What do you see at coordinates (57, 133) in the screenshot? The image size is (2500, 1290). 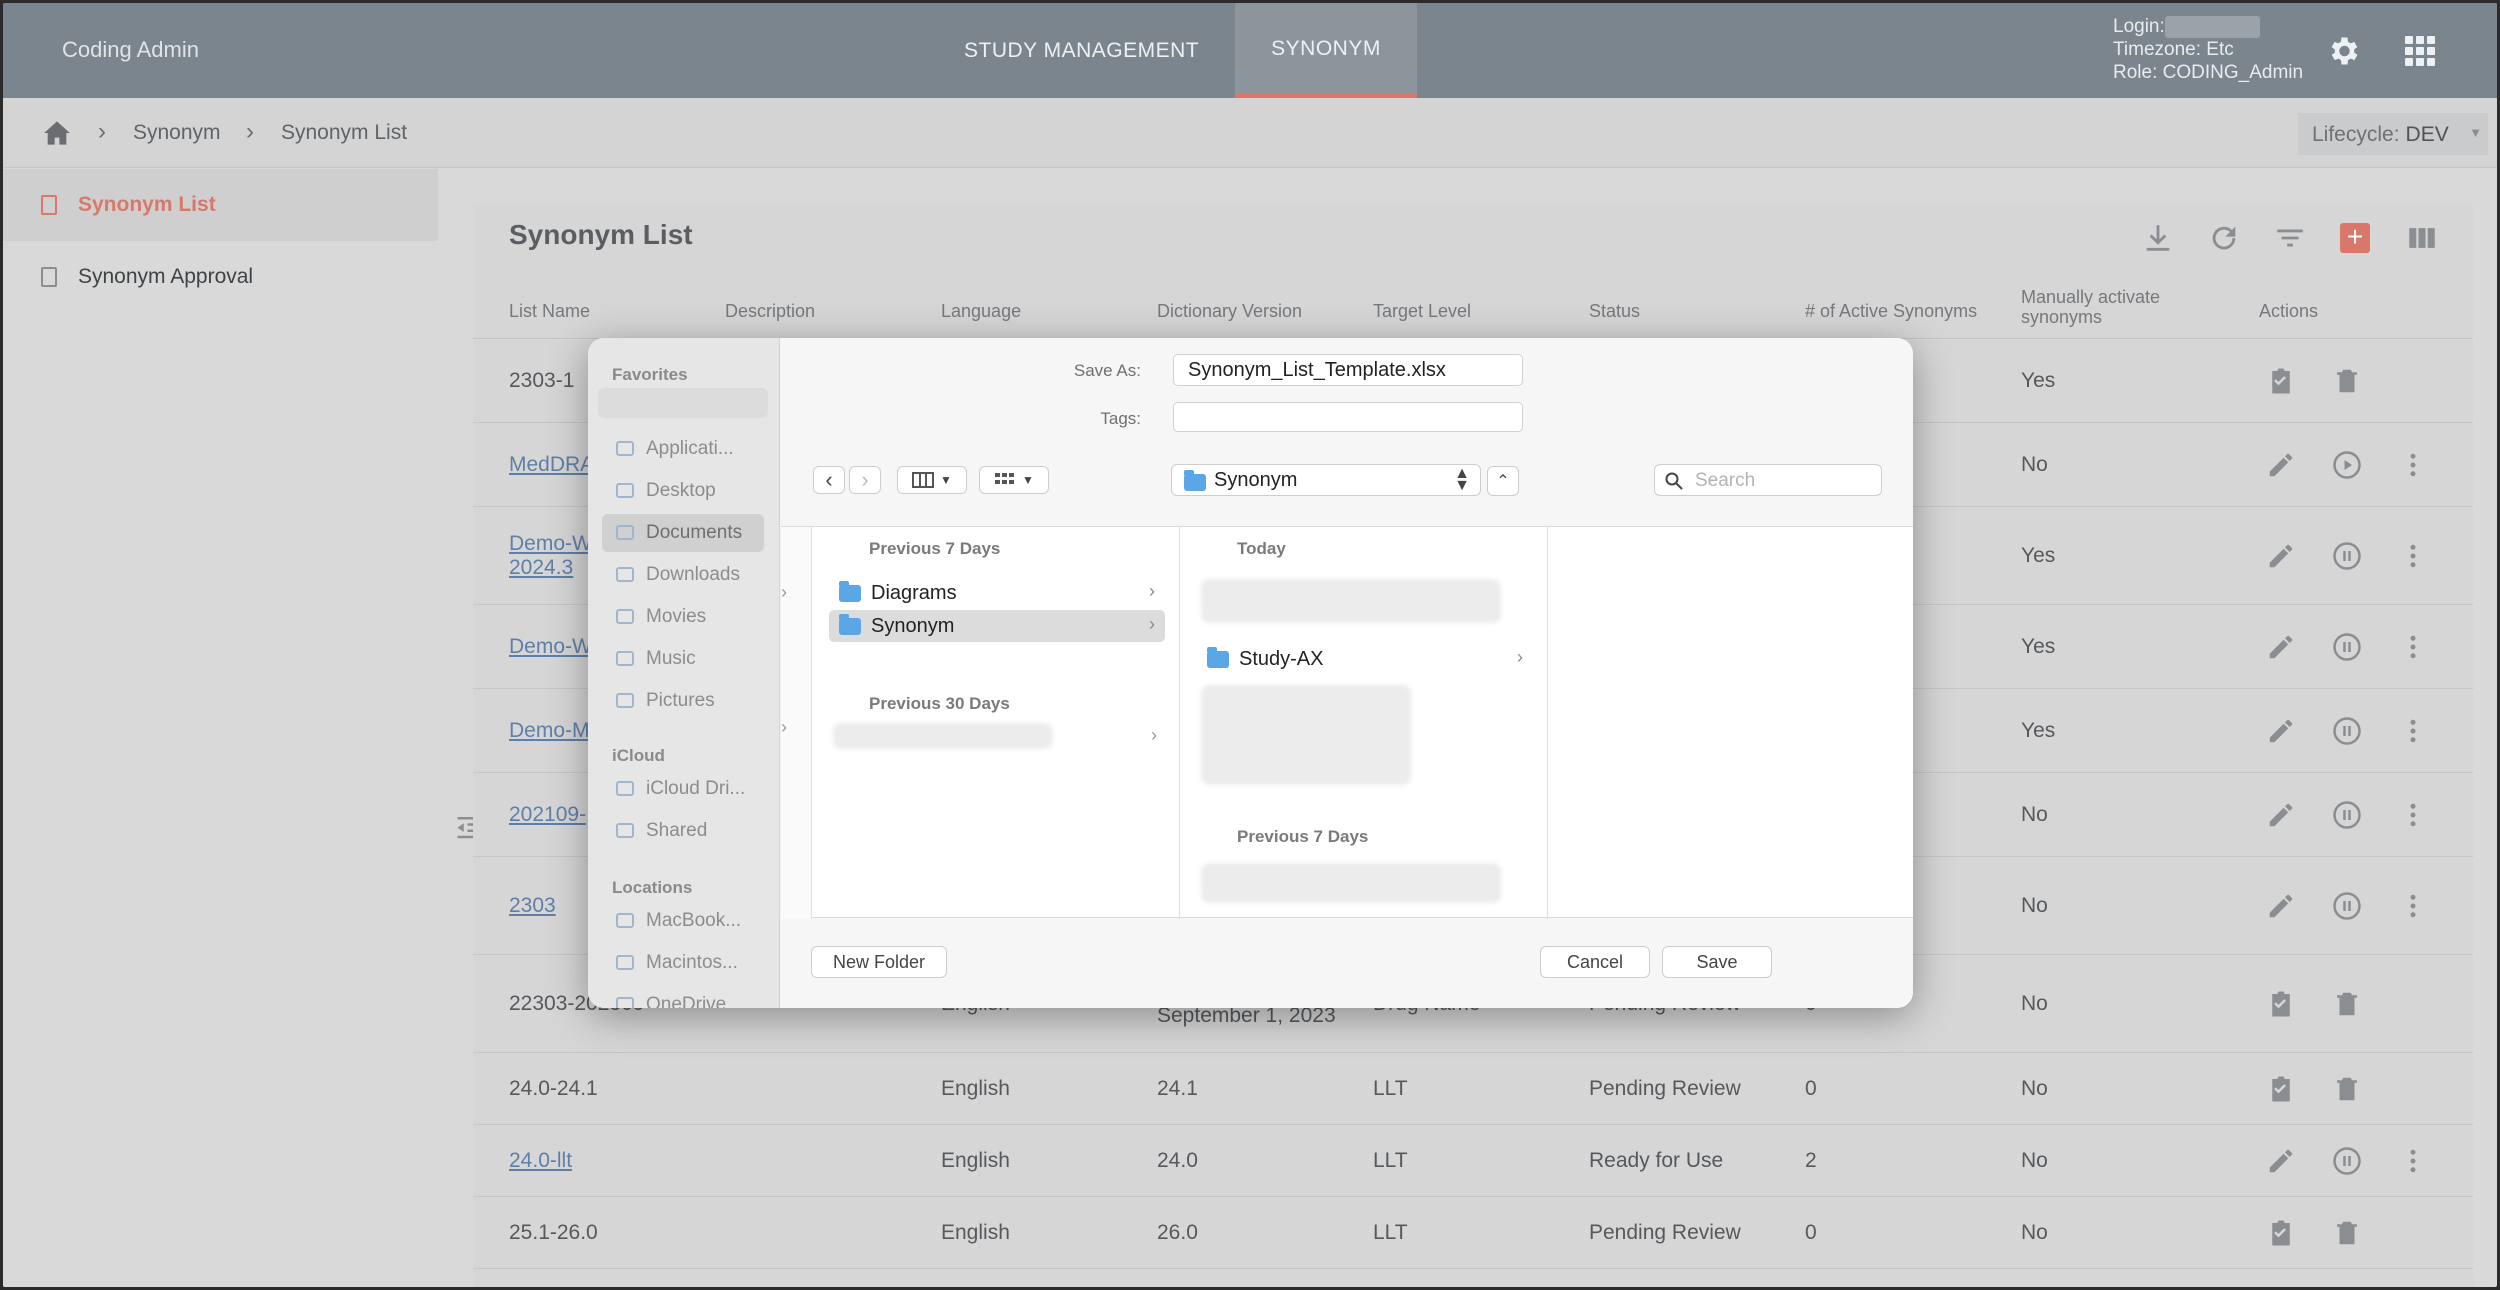 I see `home-icon` at bounding box center [57, 133].